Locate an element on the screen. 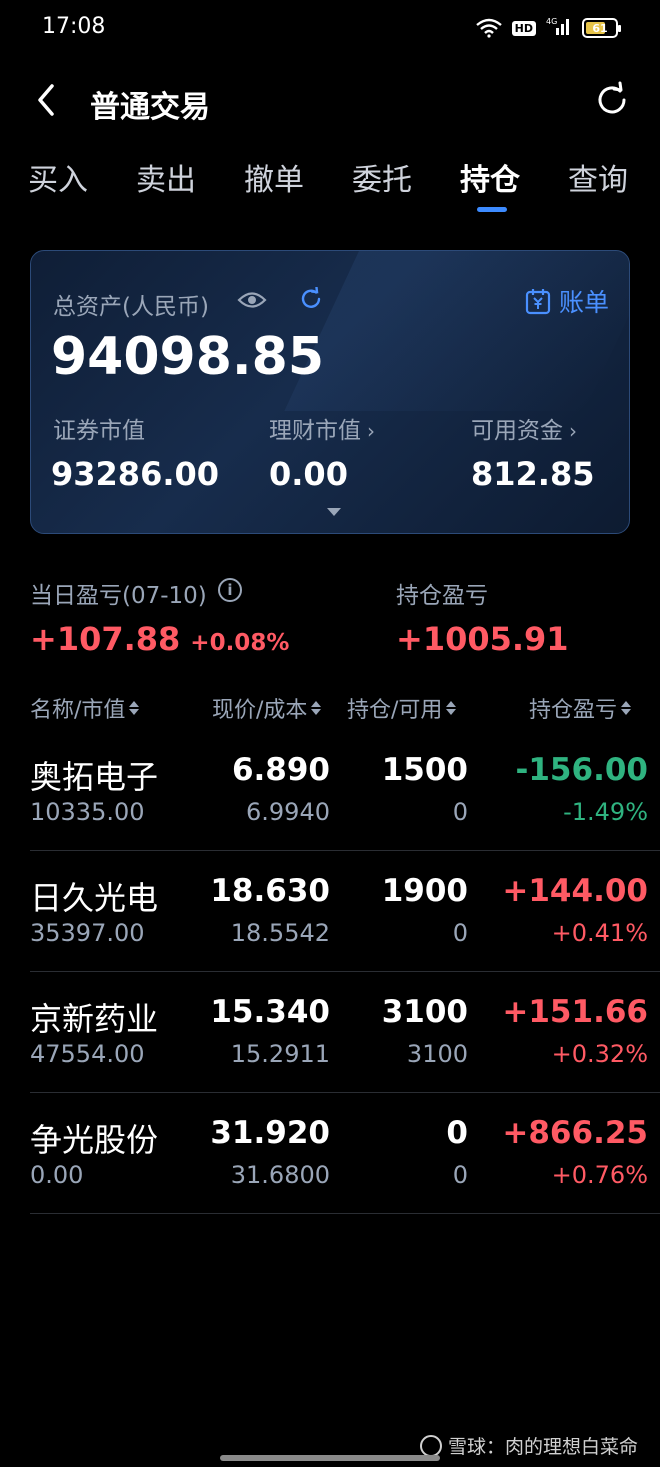 Image resolution: width=660 pixels, height=1467 pixels. battery-level: 61 is located at coordinates (600, 28).